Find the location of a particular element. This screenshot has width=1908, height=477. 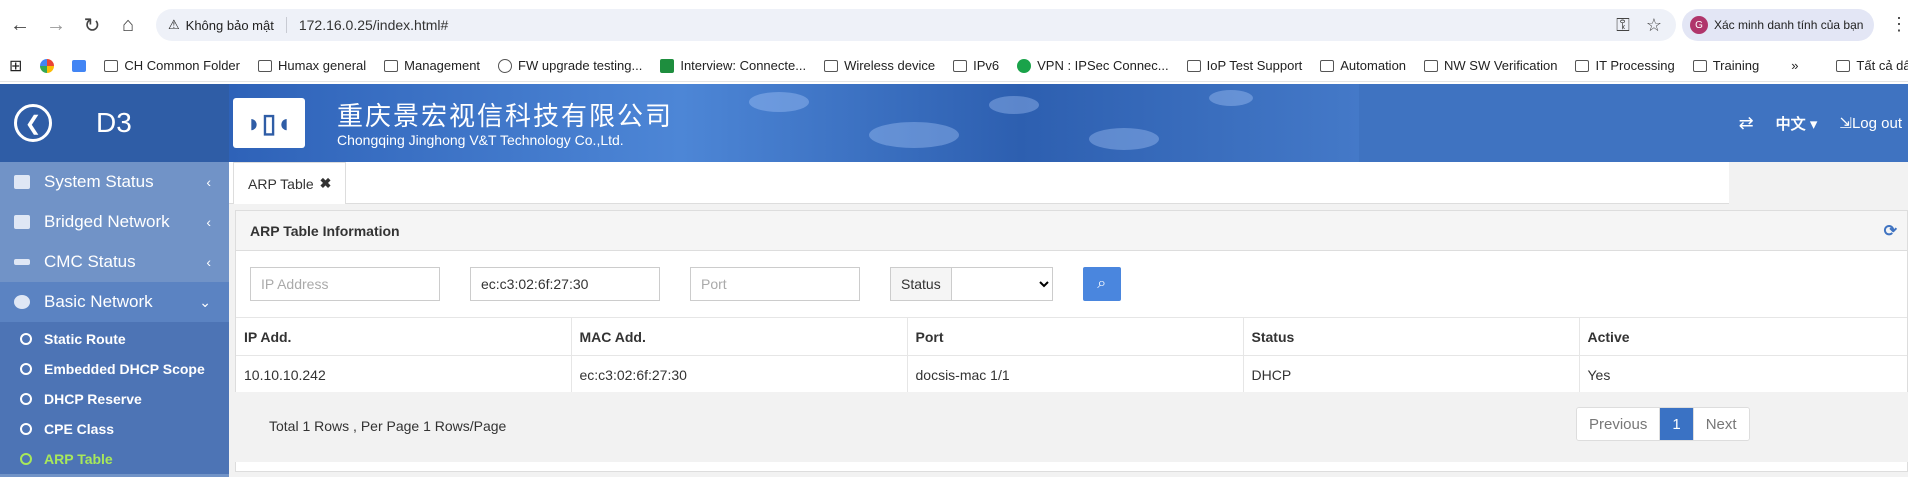

security-warning: ⚠ Không bảo mật is located at coordinates (227, 25).